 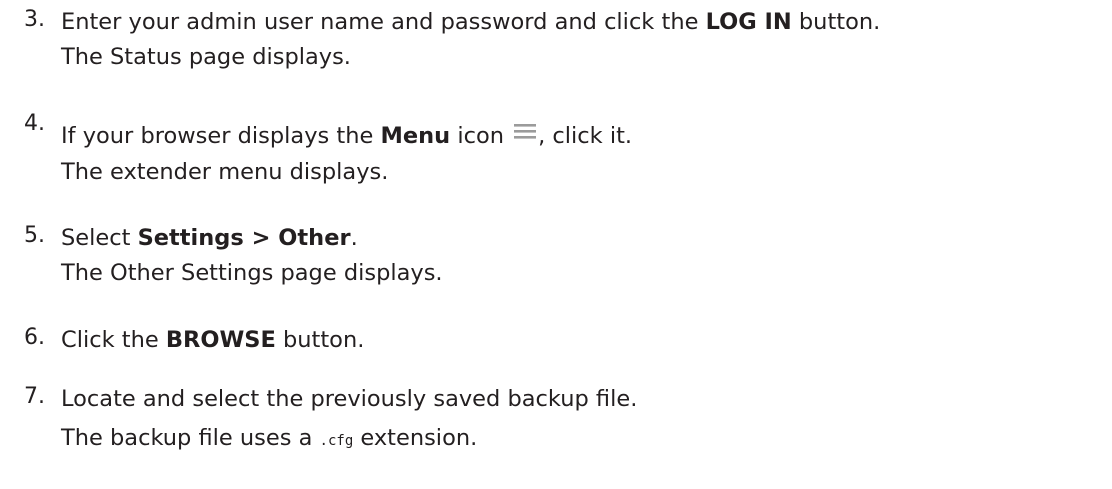 What do you see at coordinates (34, 19) in the screenshot?
I see `step-number: 3.` at bounding box center [34, 19].